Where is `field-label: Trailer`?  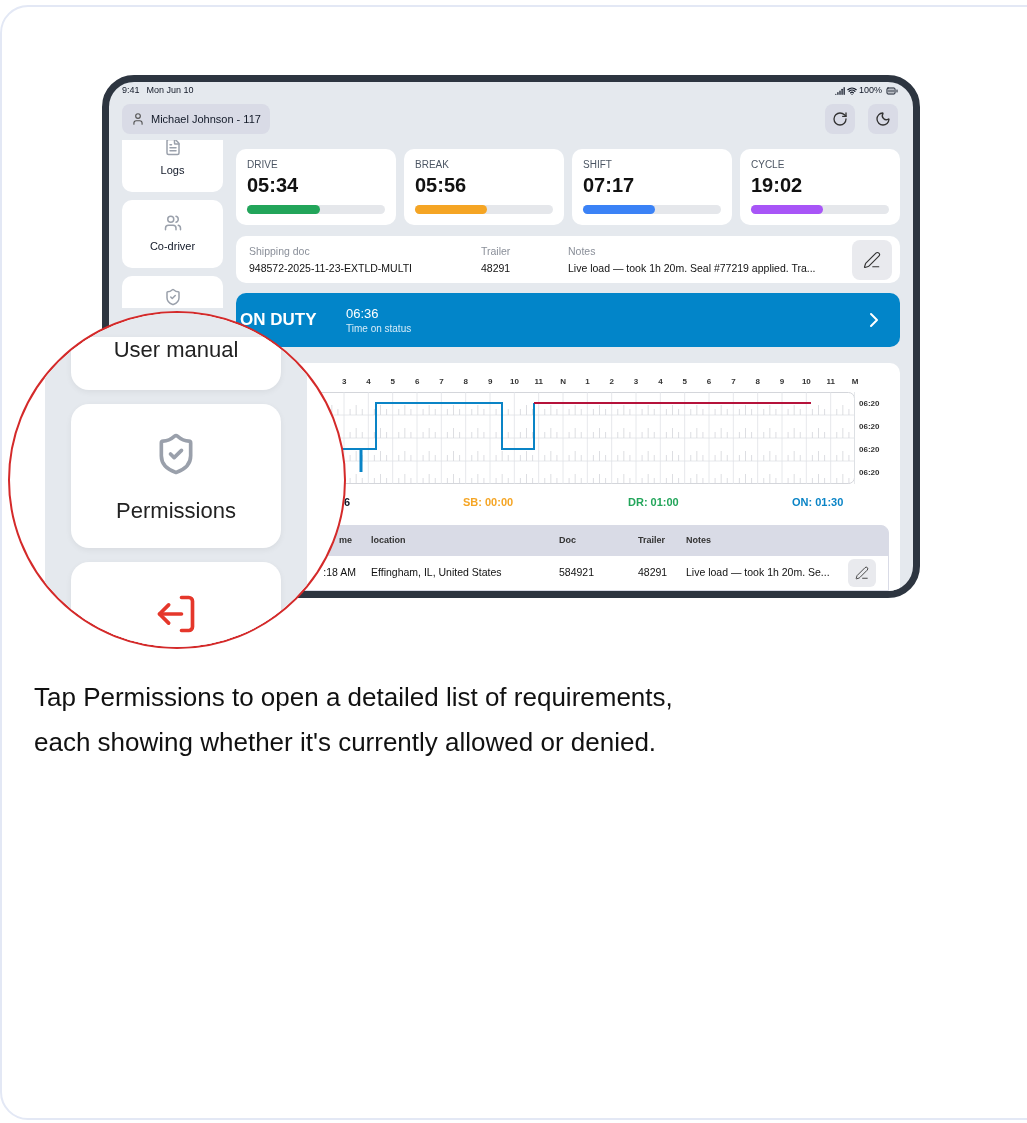 field-label: Trailer is located at coordinates (496, 250).